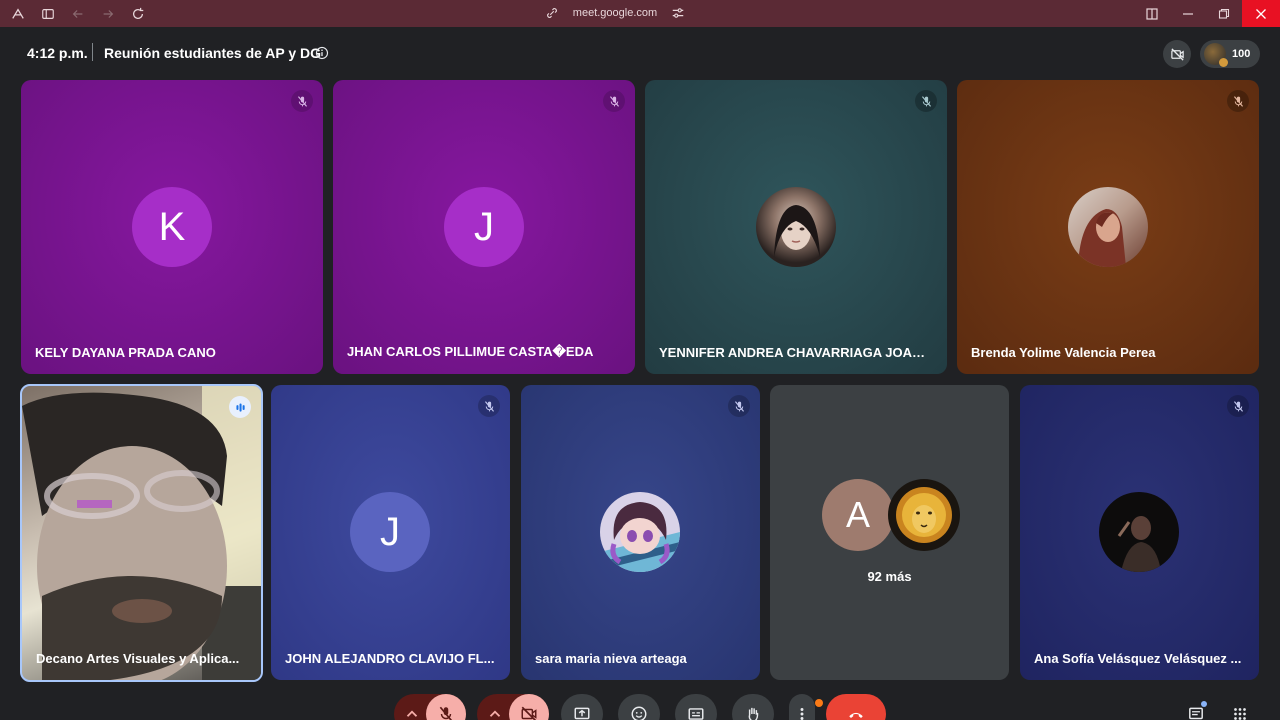  Describe the element at coordinates (18, 14) in the screenshot. I see `browser-menu-icon` at that location.